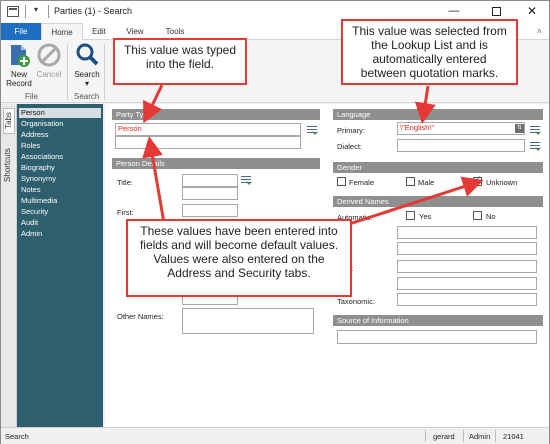  What do you see at coordinates (17, 436) in the screenshot?
I see `status-mode: Search` at bounding box center [17, 436].